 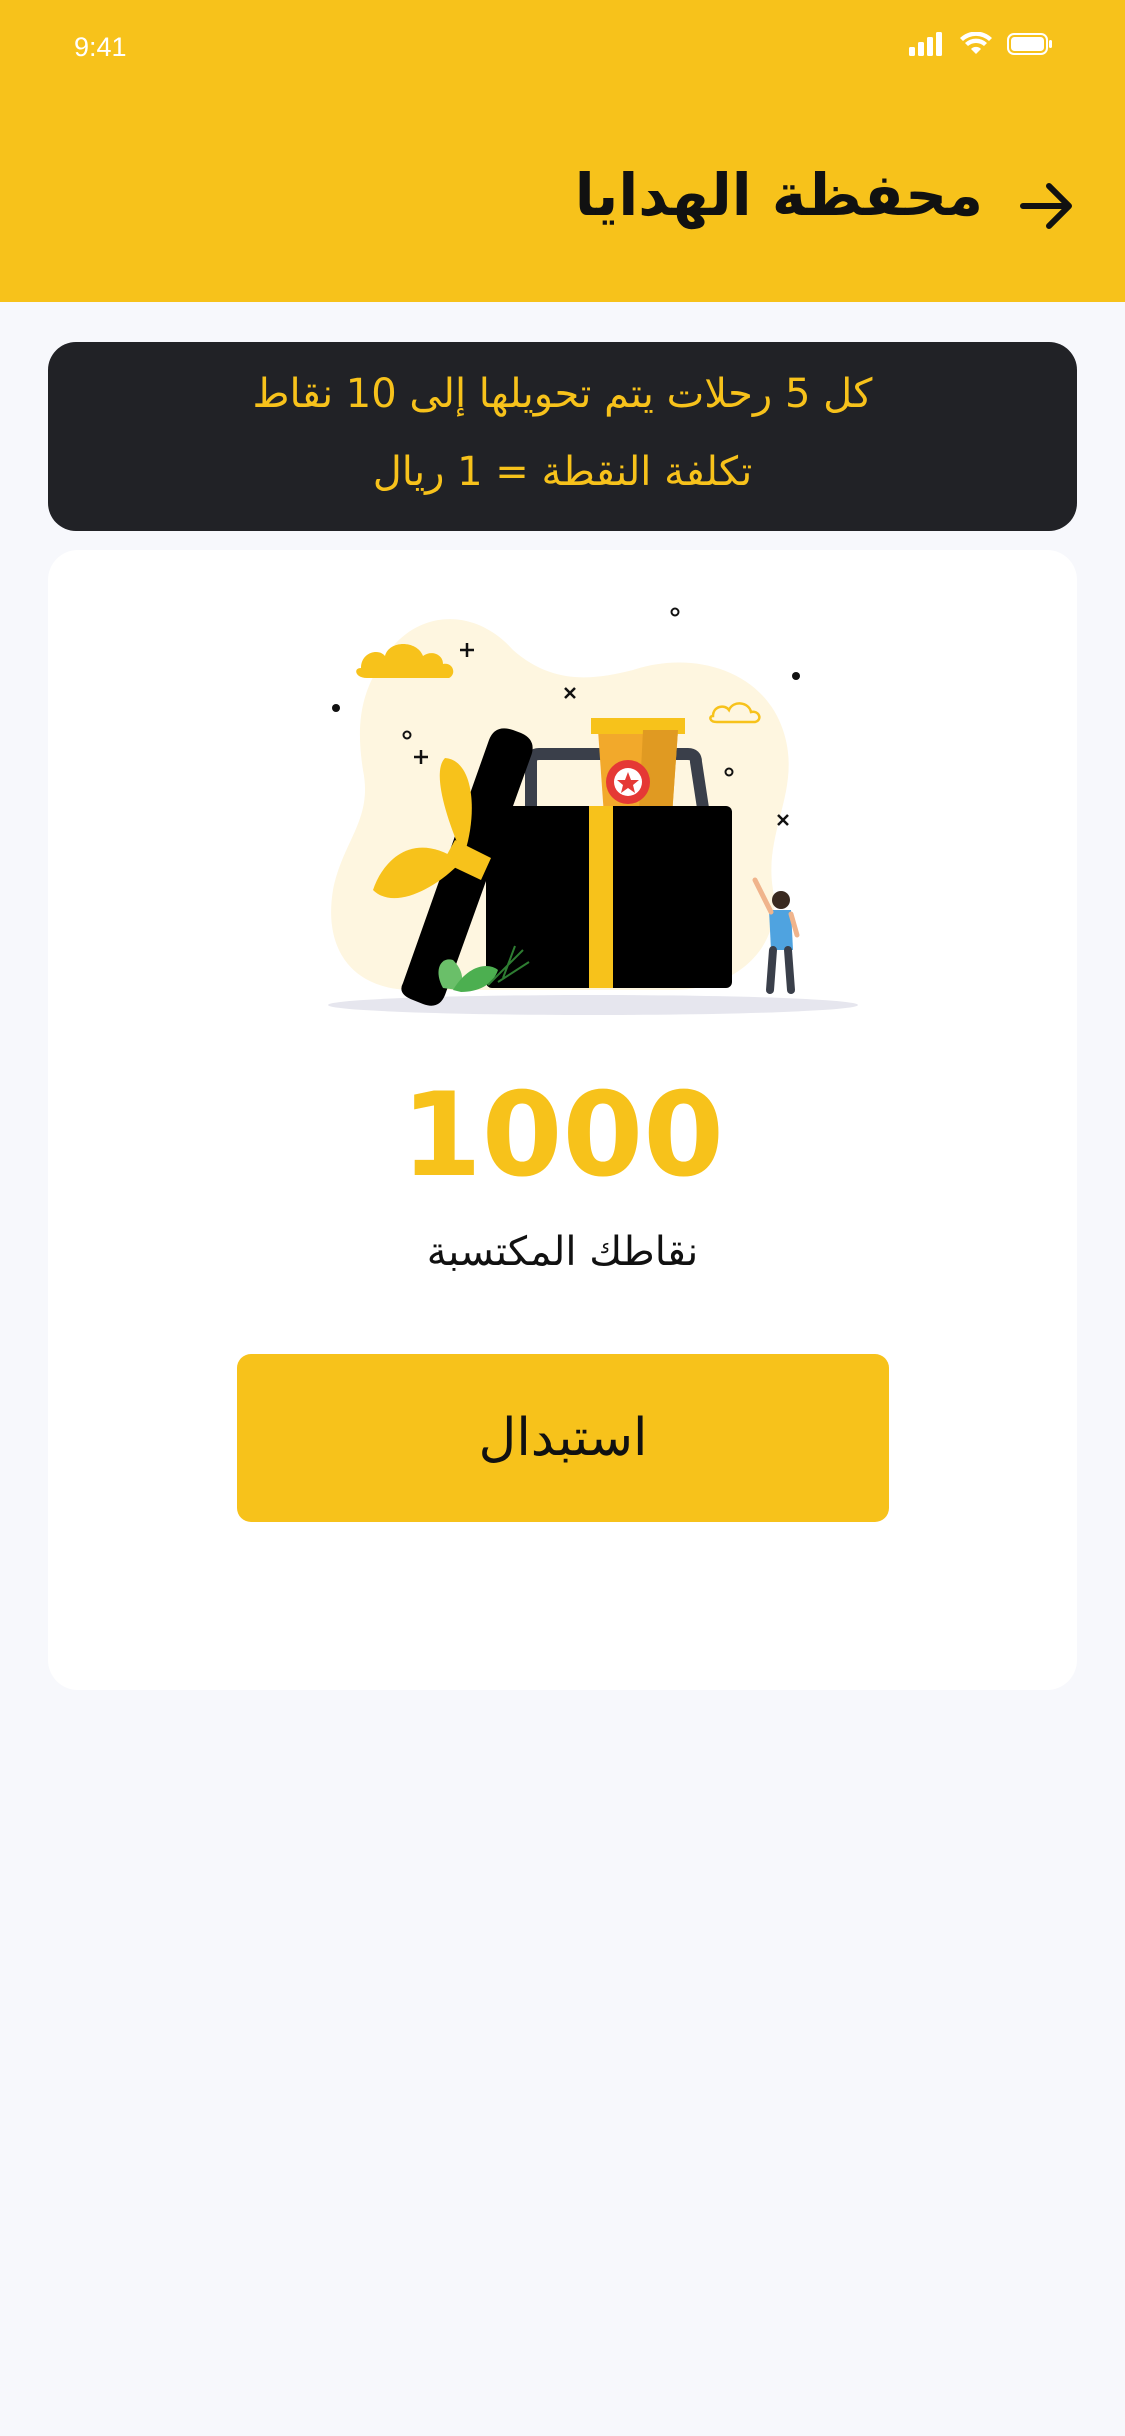 I want to click on wifi-icon, so click(x=976, y=43).